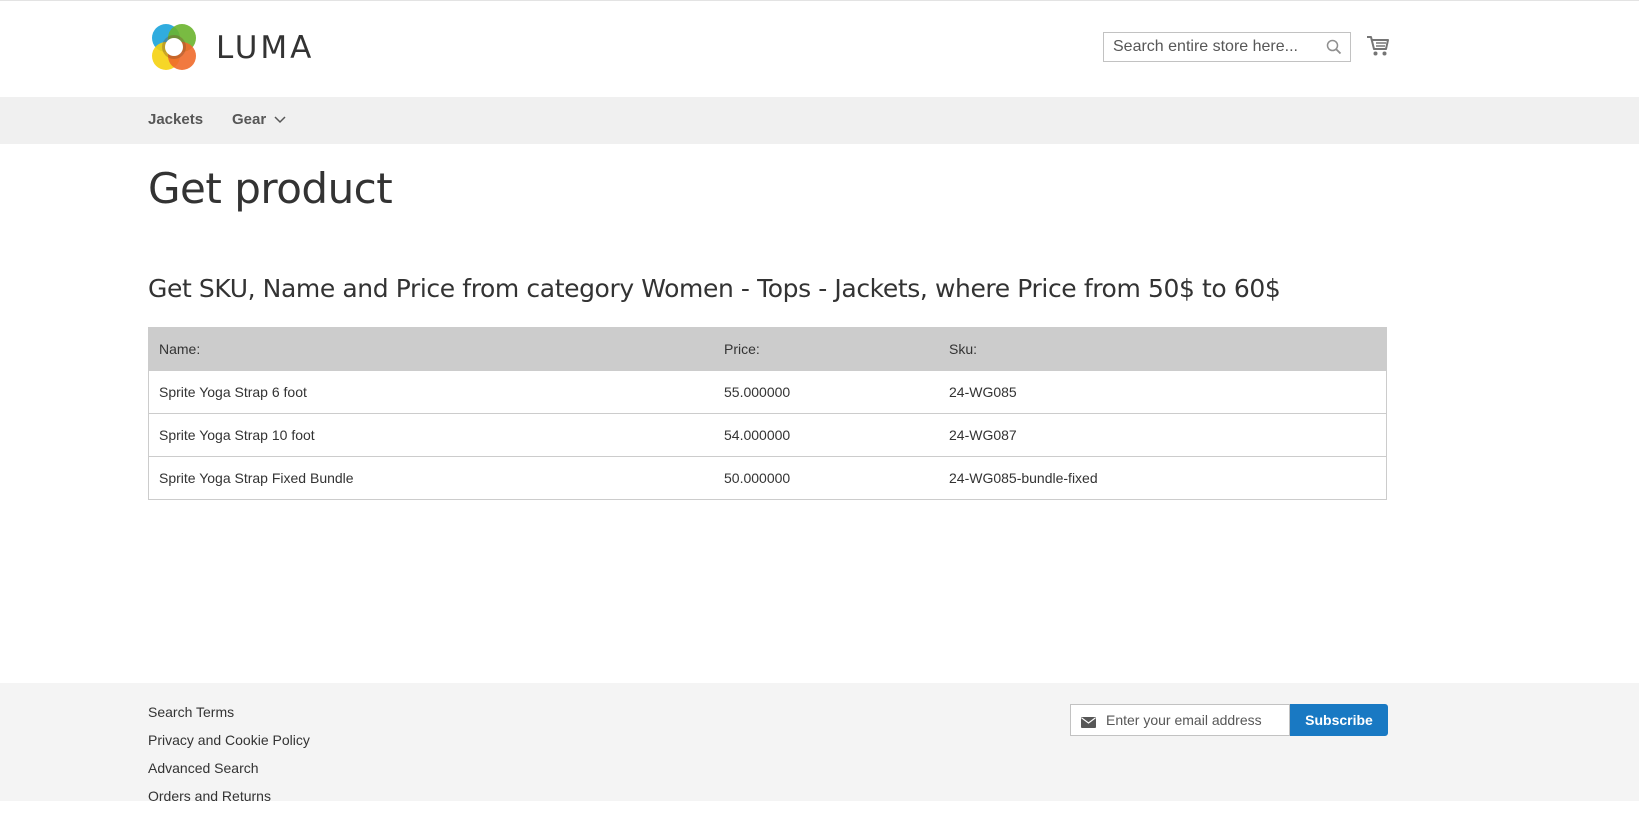  Describe the element at coordinates (1088, 724) in the screenshot. I see `envelope-icon` at that location.